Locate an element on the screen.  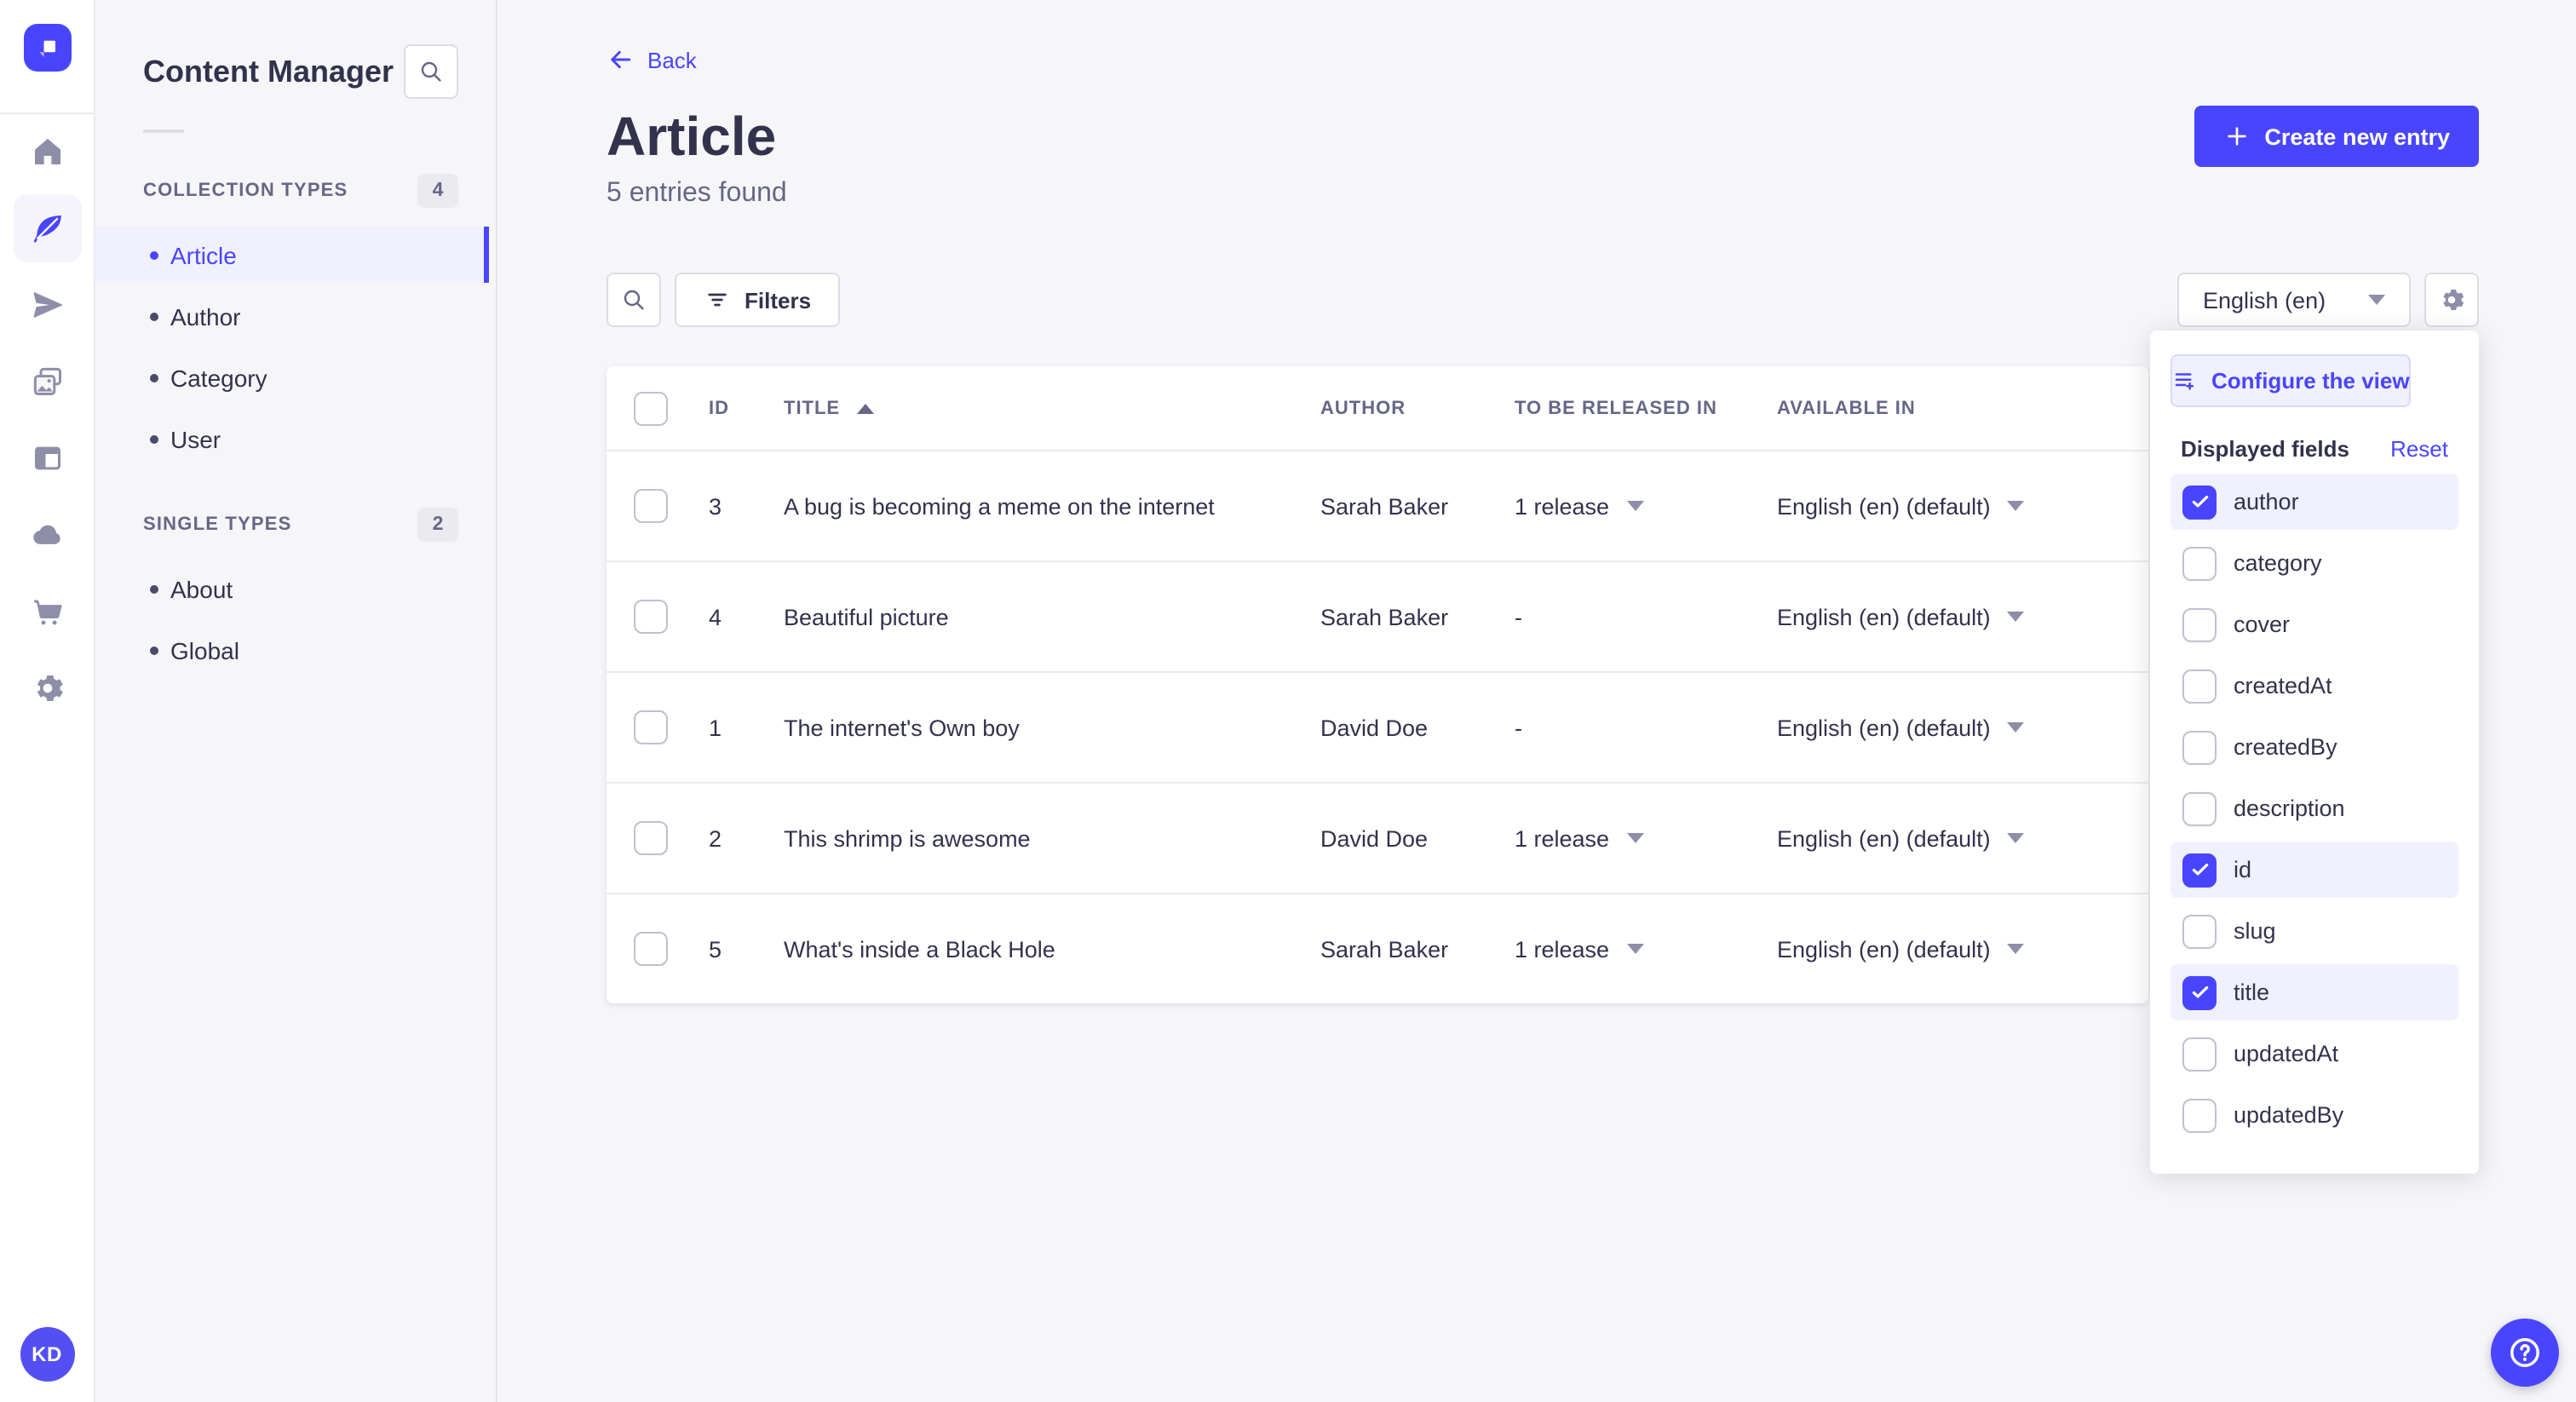
table-search-button is located at coordinates (634, 300).